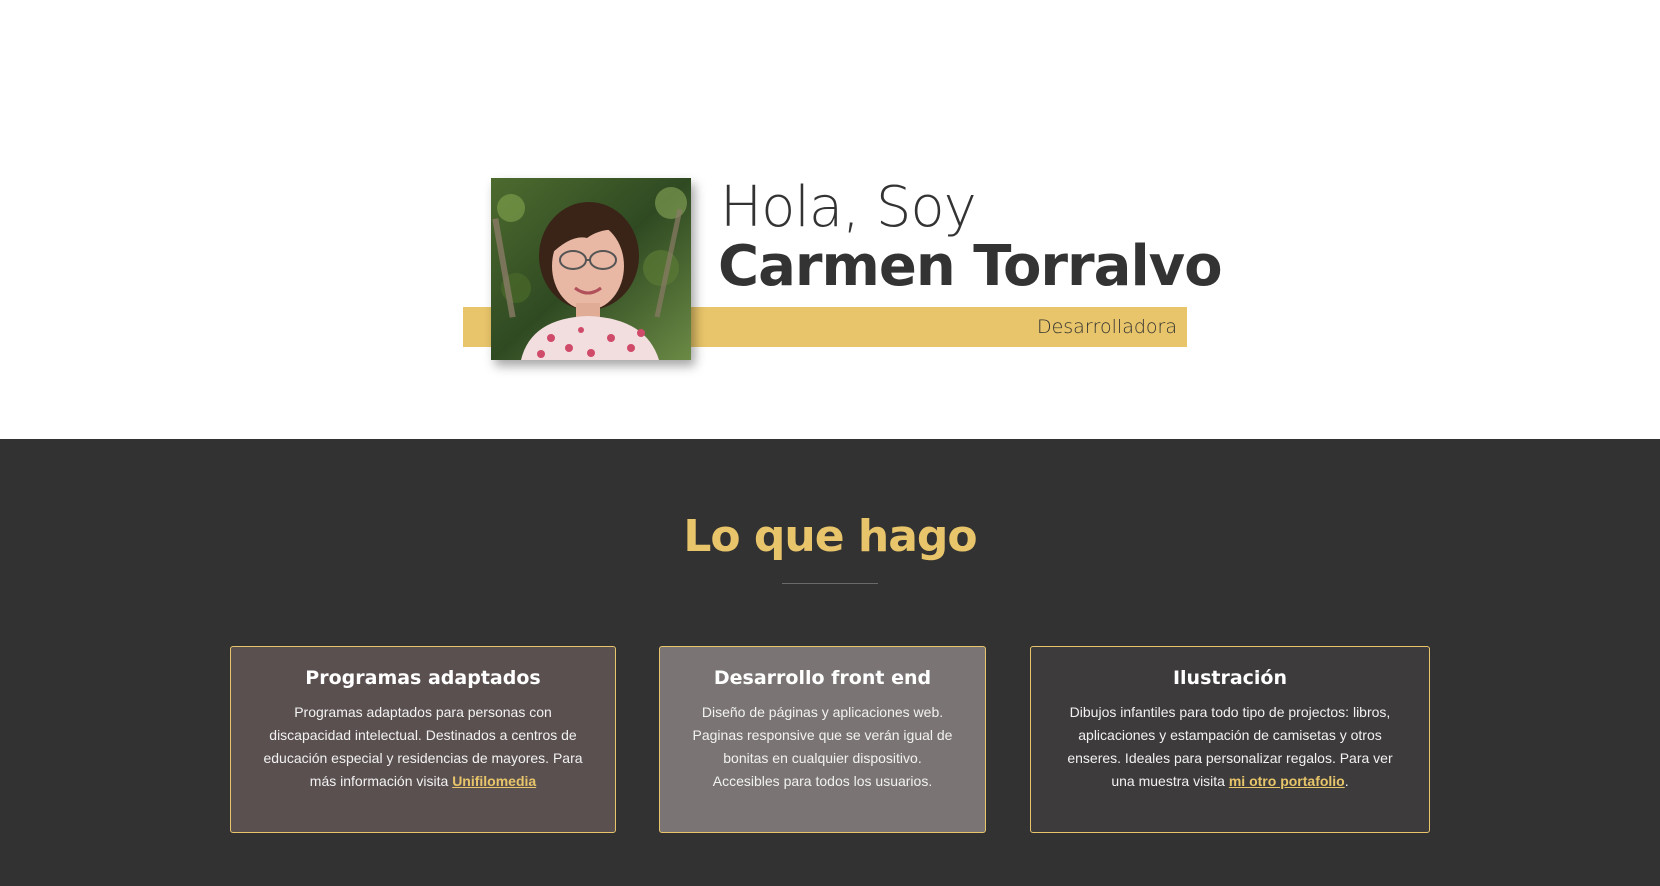 This screenshot has height=886, width=1660. What do you see at coordinates (494, 781) in the screenshot?
I see `unifilomedia-link: Unifilomedia` at bounding box center [494, 781].